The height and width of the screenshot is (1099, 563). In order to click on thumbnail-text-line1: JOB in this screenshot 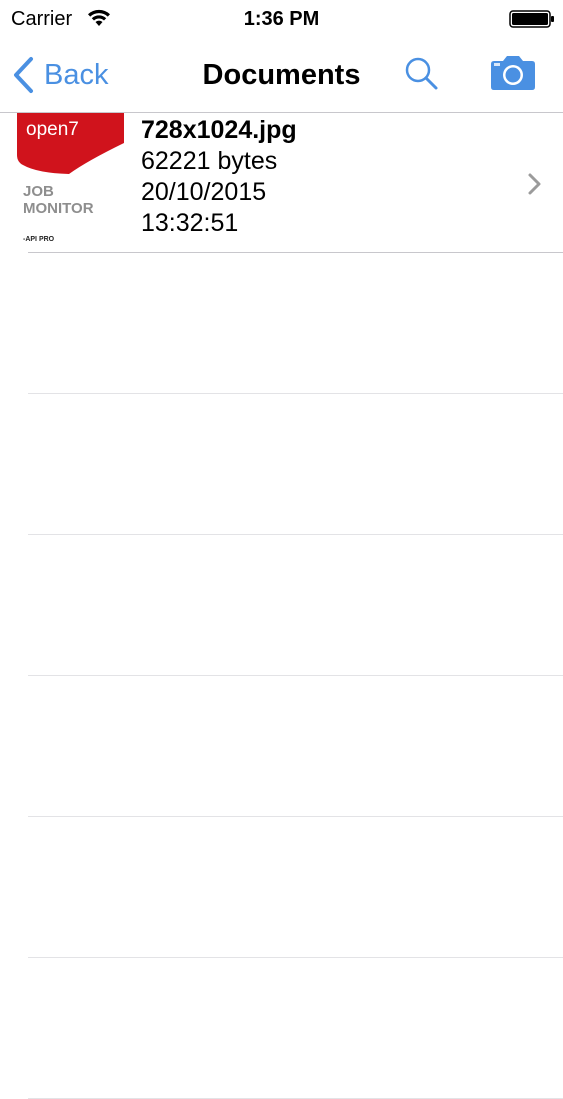, I will do `click(38, 191)`.